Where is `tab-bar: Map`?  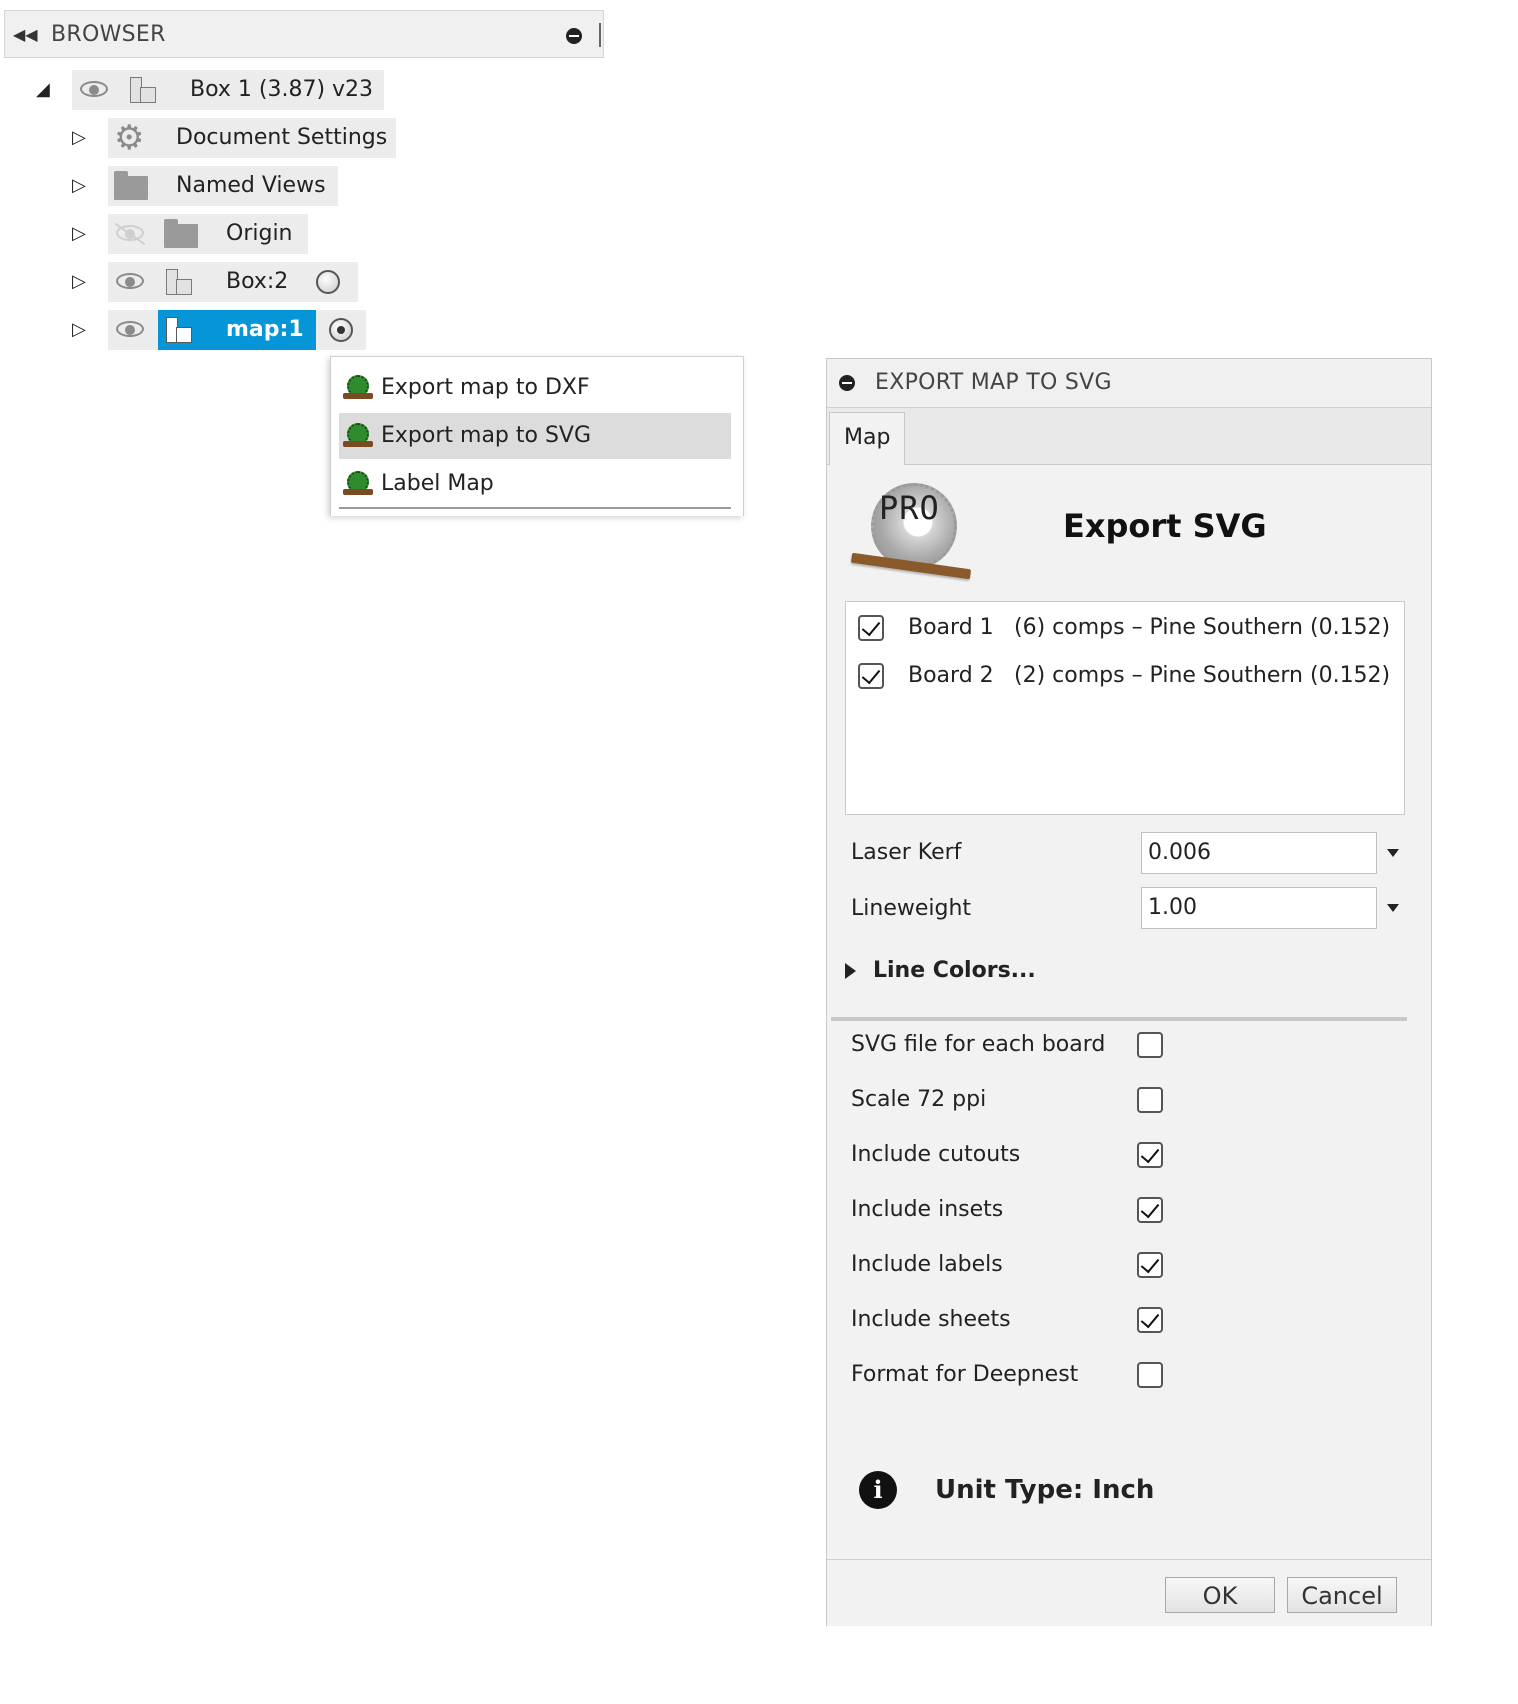
tab-bar: Map is located at coordinates (1129, 436).